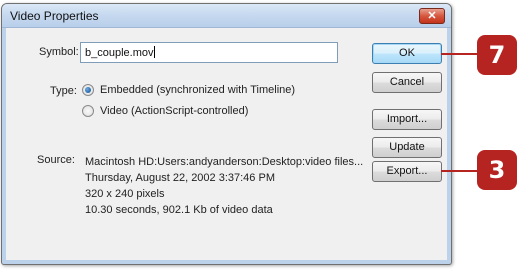  I want to click on window-title: Video Properties, so click(54, 16).